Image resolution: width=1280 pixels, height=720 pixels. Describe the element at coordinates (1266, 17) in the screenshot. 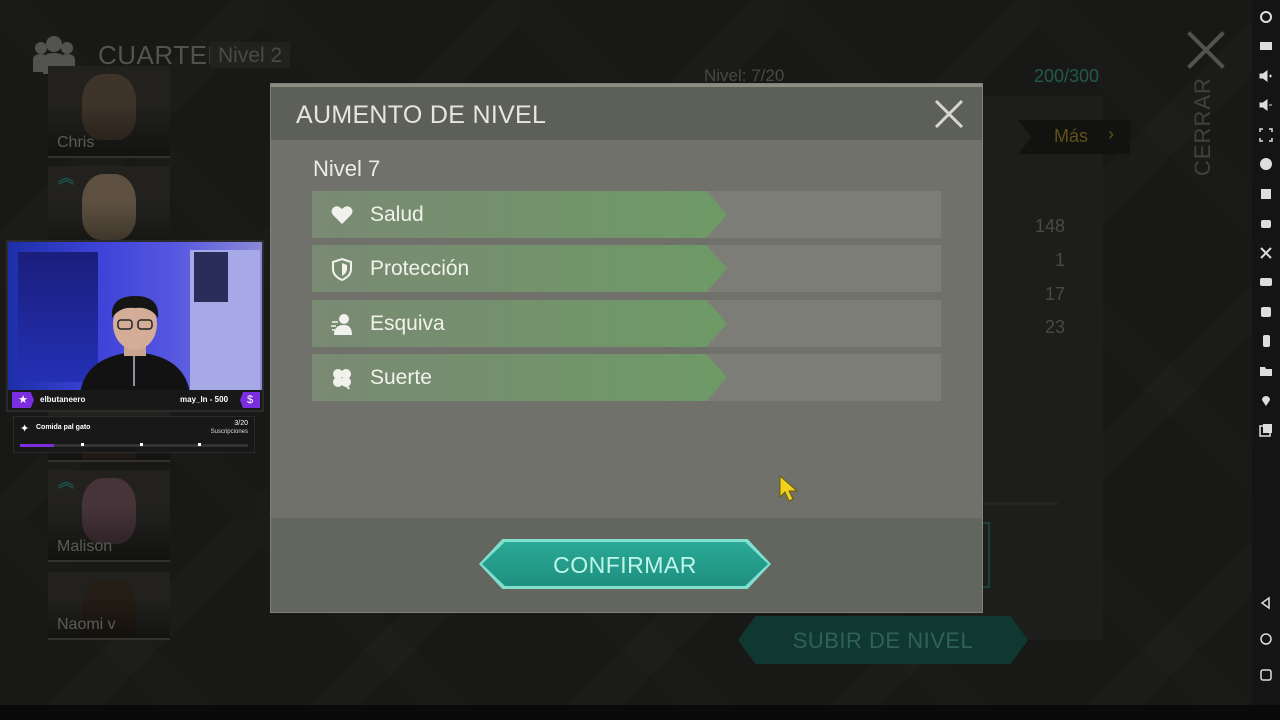

I see `settings-icon` at that location.